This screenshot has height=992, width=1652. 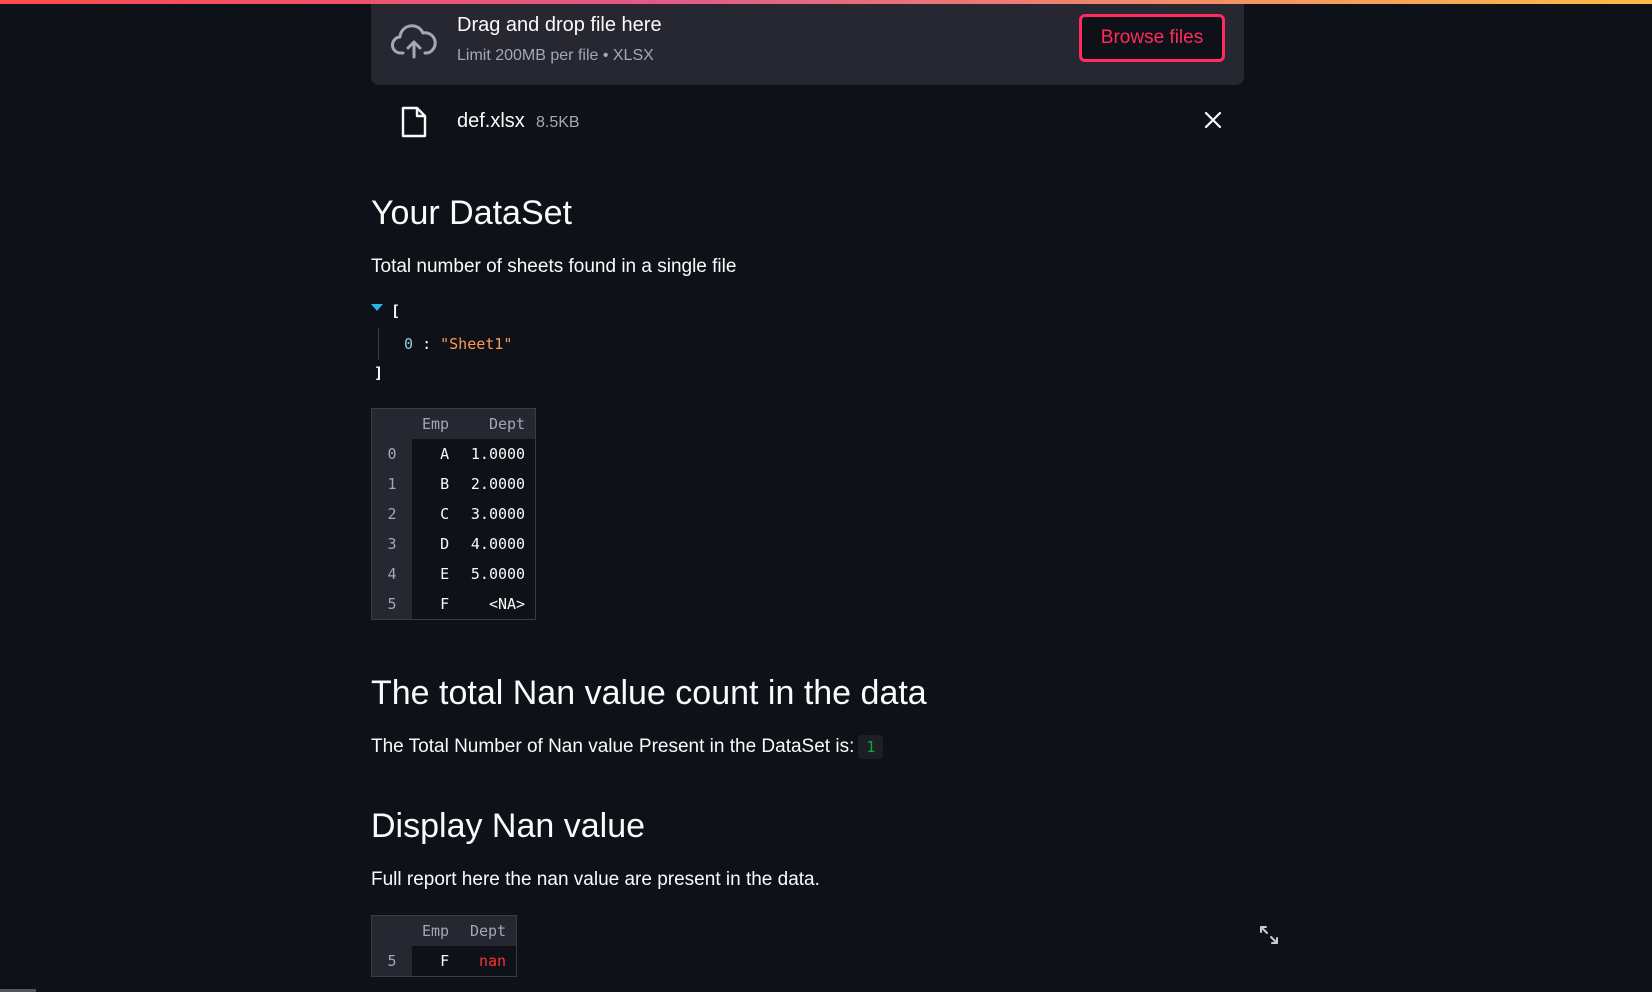 I want to click on file-size: 8.5KB, so click(x=558, y=122).